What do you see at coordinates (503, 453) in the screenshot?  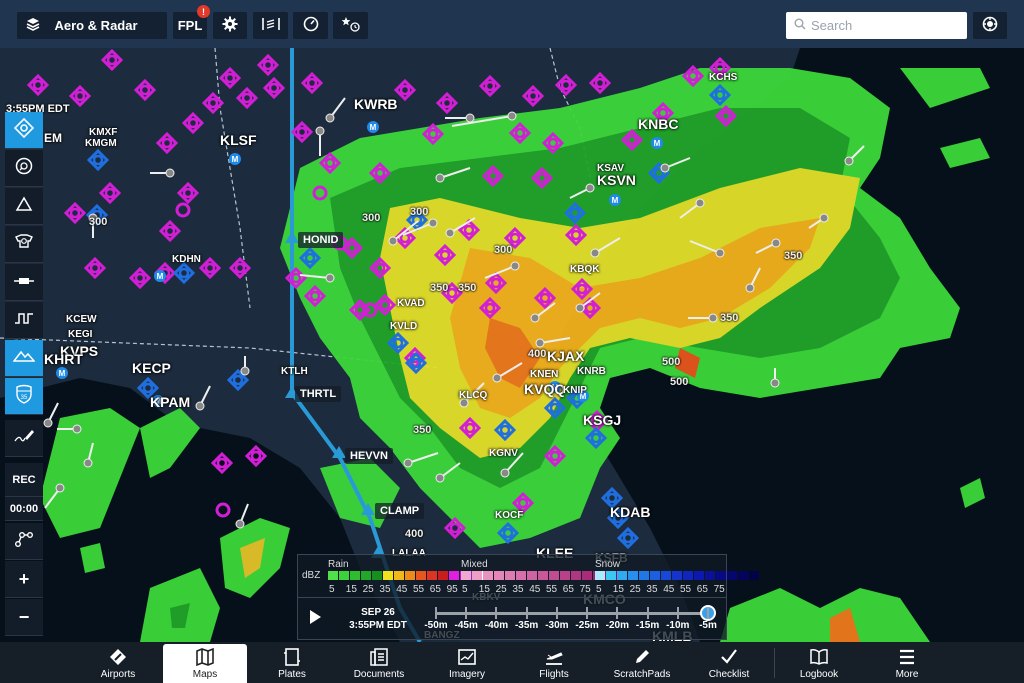 I see `airport-label-kgnv: KGNV` at bounding box center [503, 453].